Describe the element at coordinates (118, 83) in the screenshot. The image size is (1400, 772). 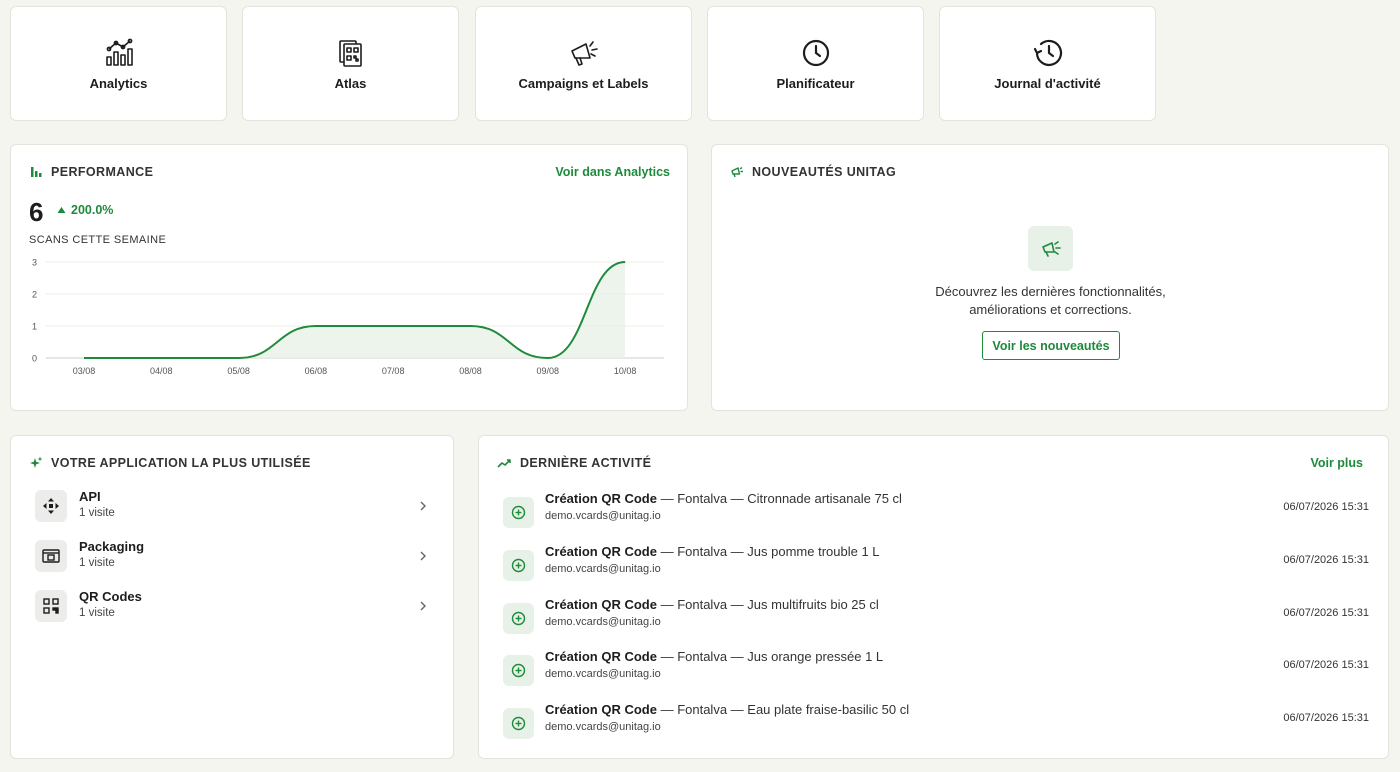
I see `tile-label: Analytics` at that location.